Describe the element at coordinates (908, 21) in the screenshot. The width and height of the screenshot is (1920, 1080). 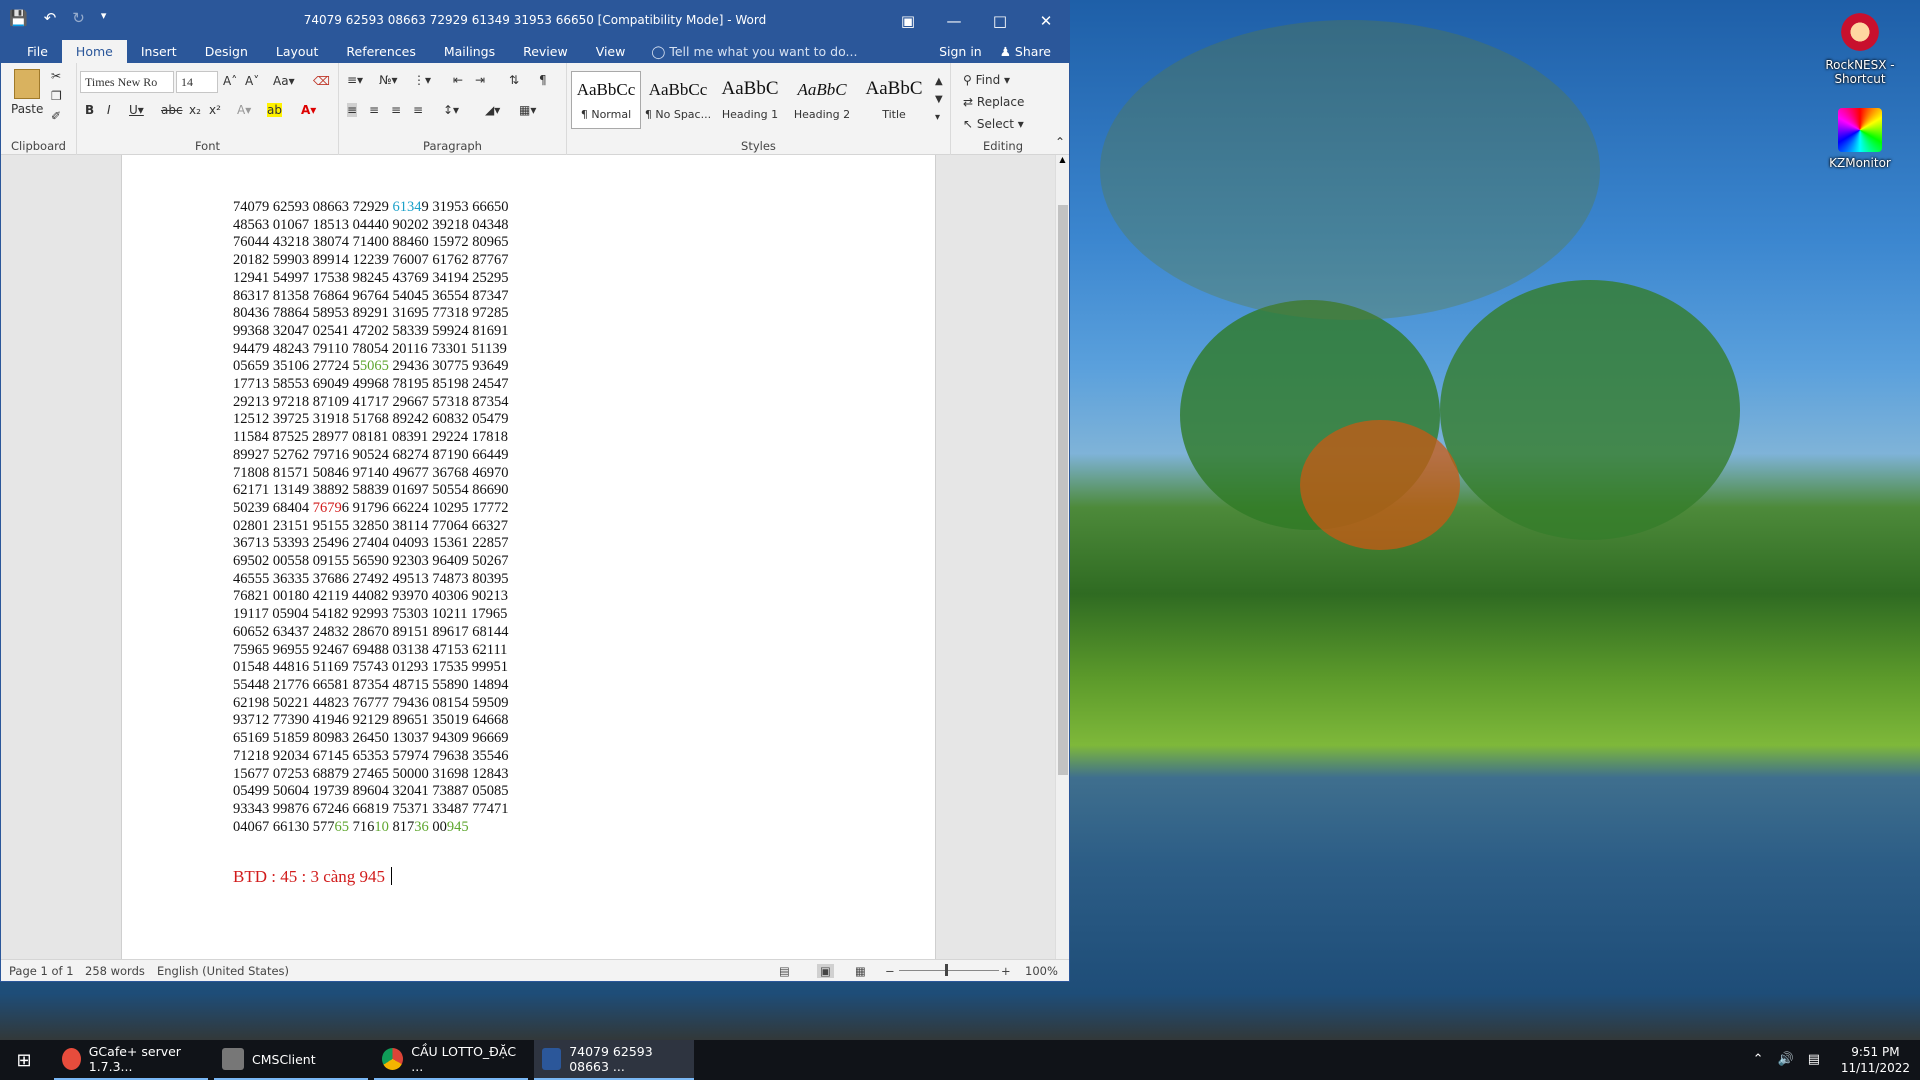
I see `ribbon-display-icon: ▣` at that location.